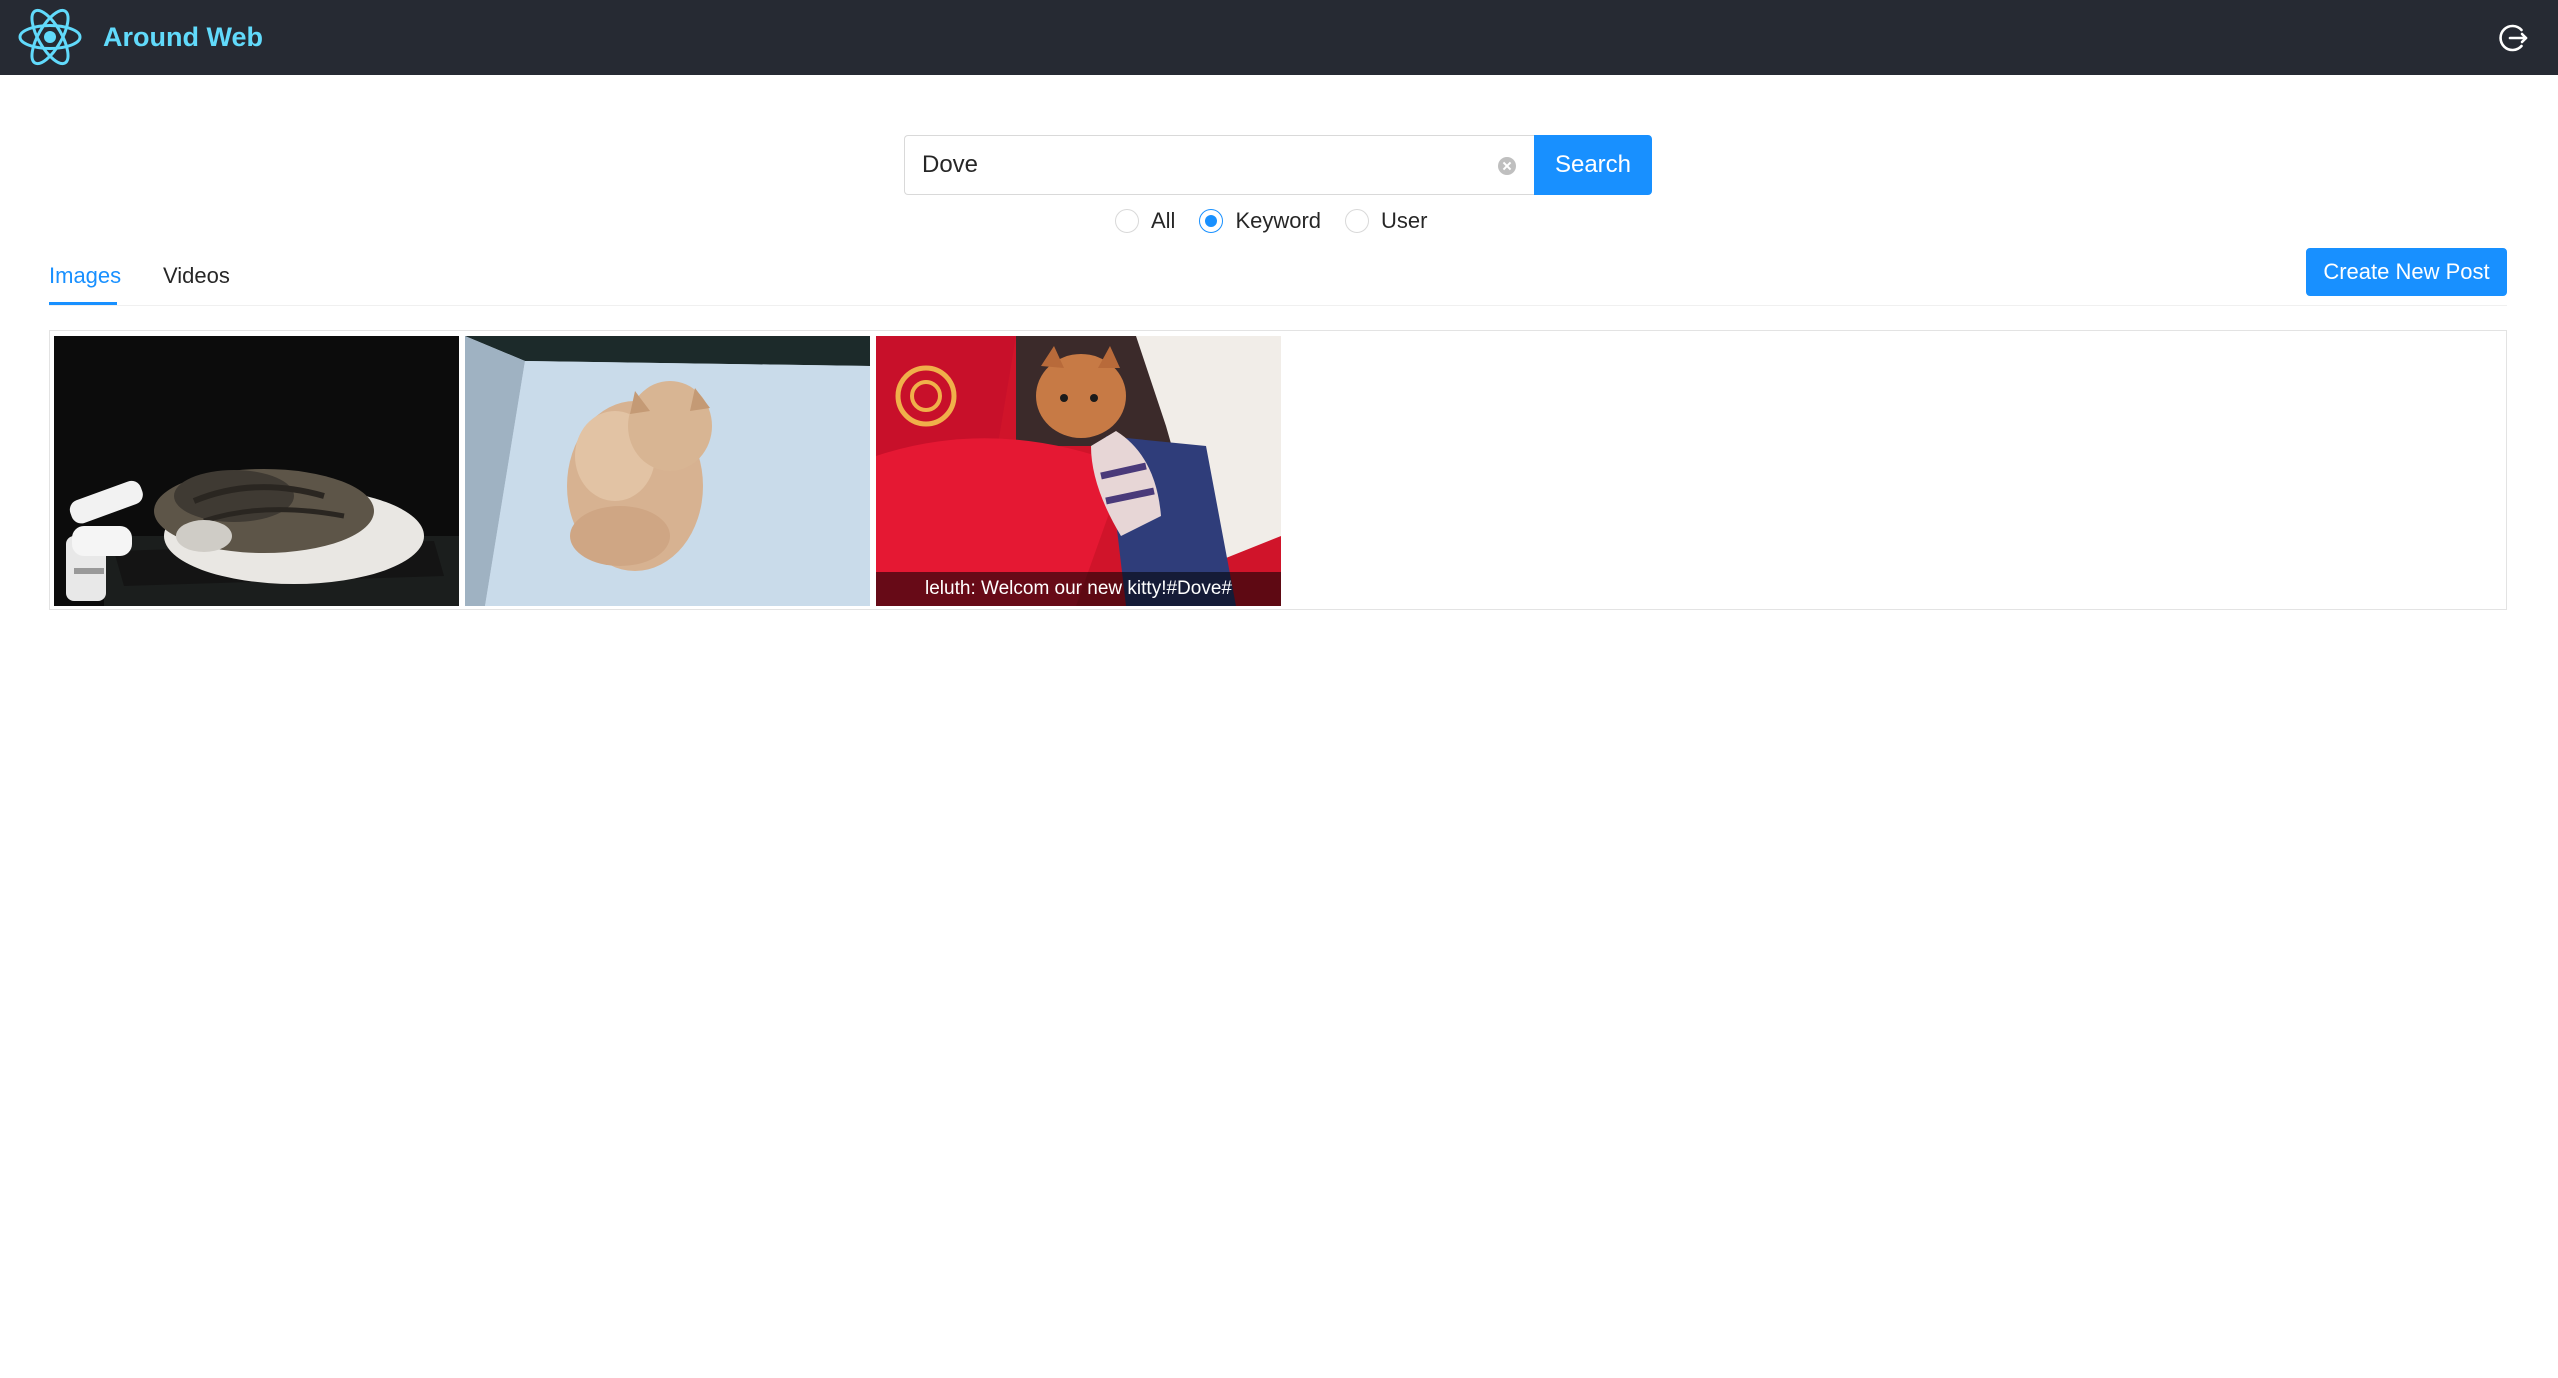  I want to click on create-new-post-button: Create New Post, so click(2406, 272).